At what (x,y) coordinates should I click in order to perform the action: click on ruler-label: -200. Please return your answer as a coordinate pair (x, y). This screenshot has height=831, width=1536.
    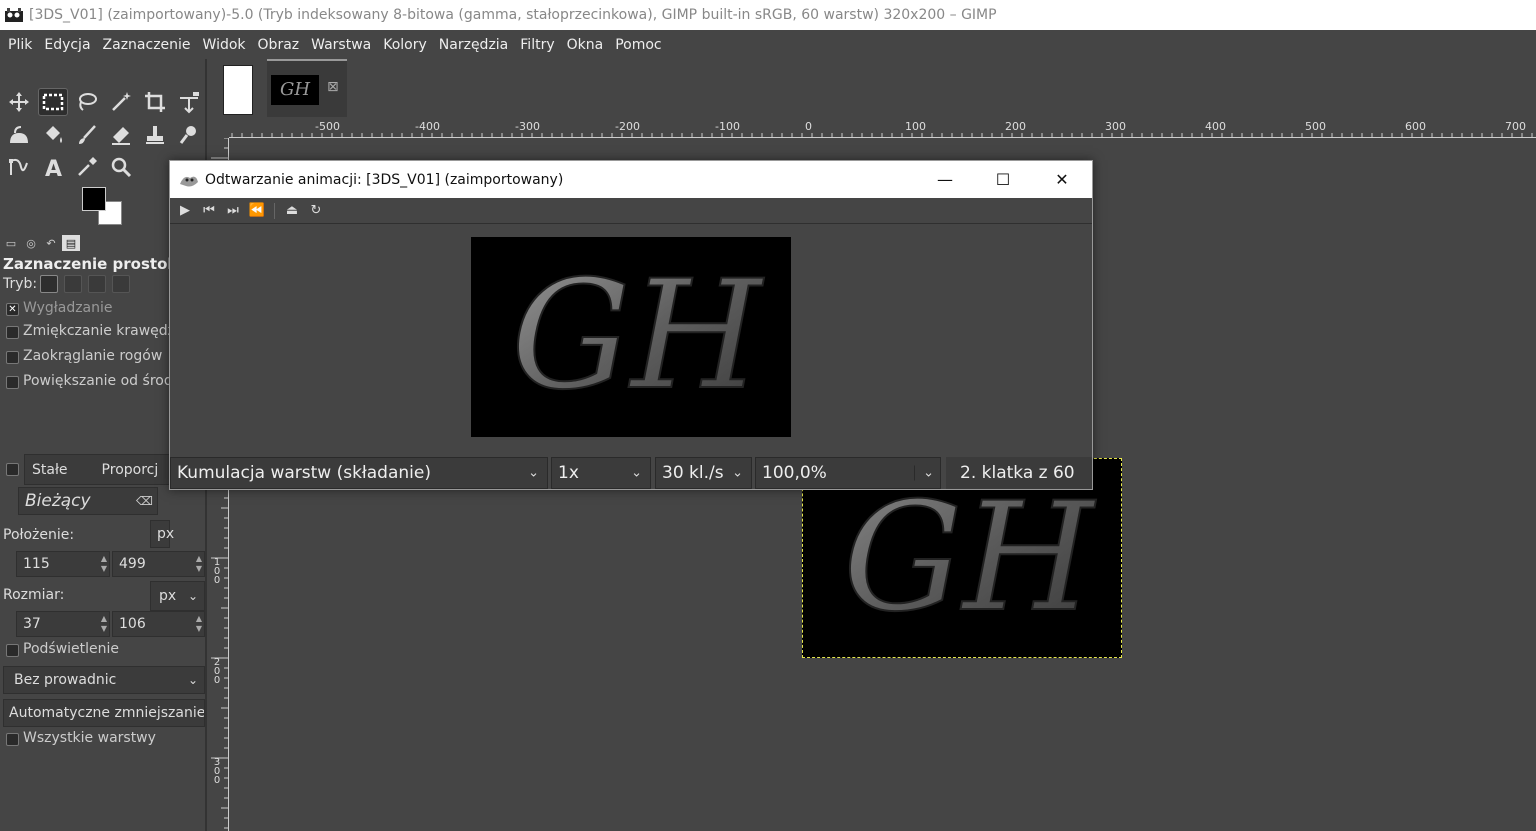
    Looking at the image, I should click on (627, 126).